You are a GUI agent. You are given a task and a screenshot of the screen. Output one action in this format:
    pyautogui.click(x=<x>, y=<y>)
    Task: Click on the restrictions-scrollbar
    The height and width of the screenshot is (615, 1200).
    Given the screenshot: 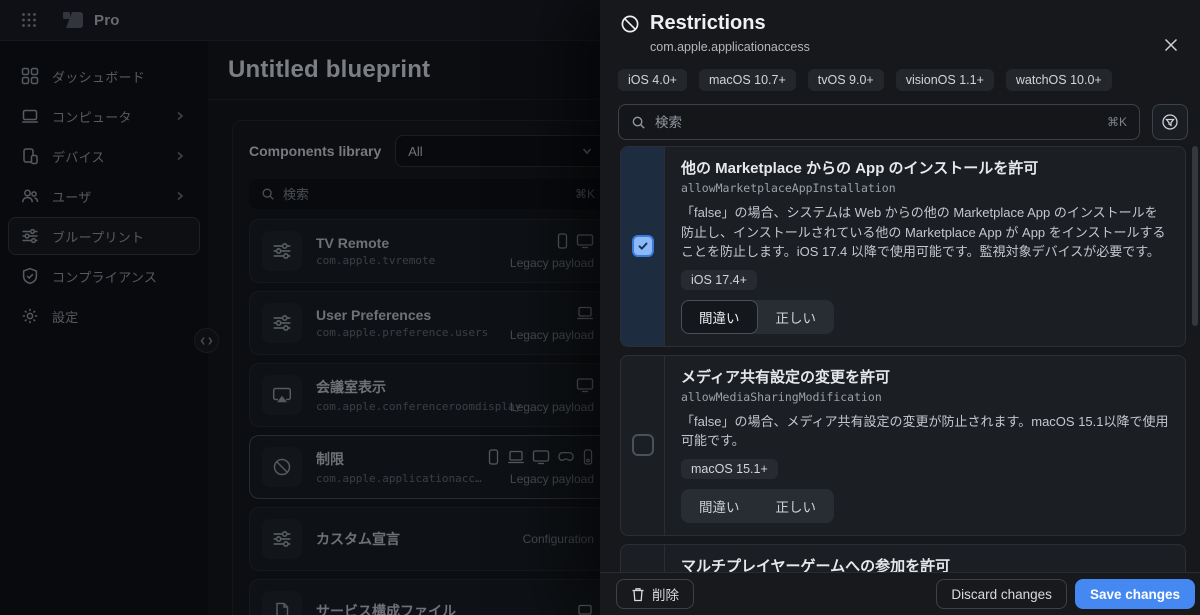 What is the action you would take?
    pyautogui.click(x=1195, y=236)
    